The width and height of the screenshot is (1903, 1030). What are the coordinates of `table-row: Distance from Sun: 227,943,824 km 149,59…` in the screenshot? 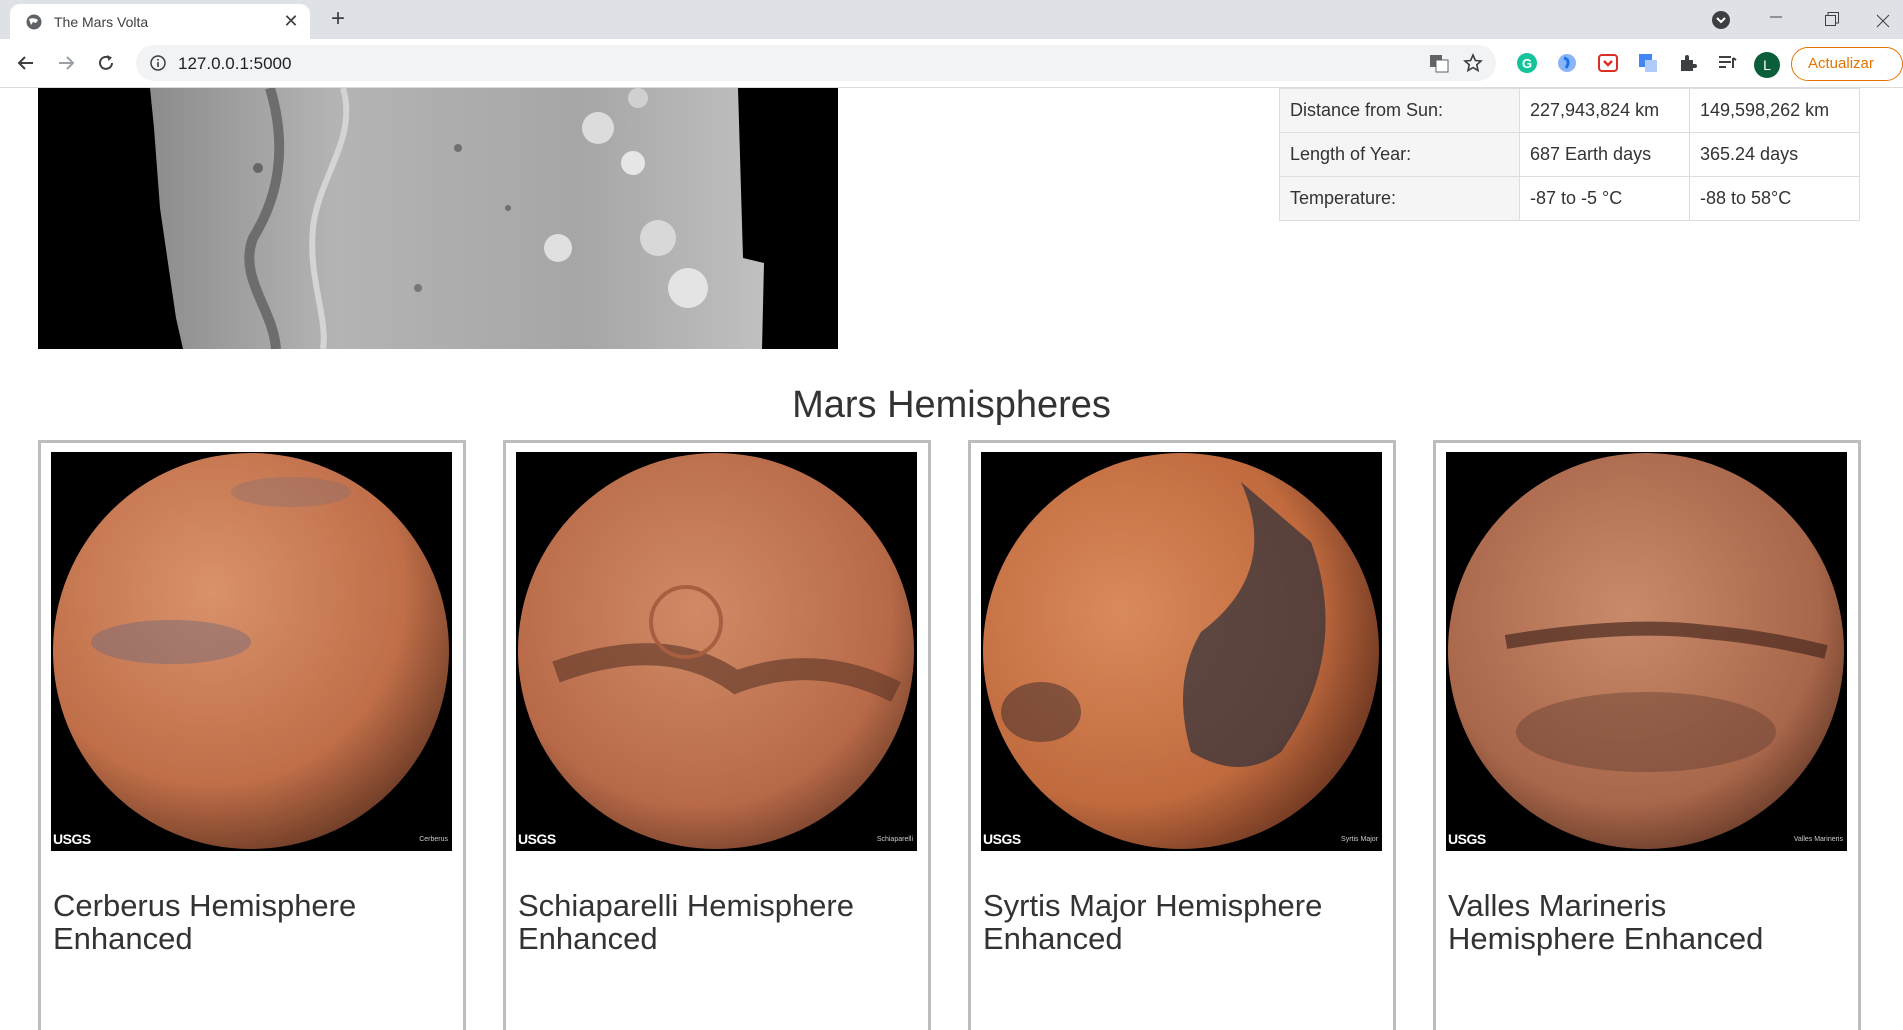 It's located at (1569, 110).